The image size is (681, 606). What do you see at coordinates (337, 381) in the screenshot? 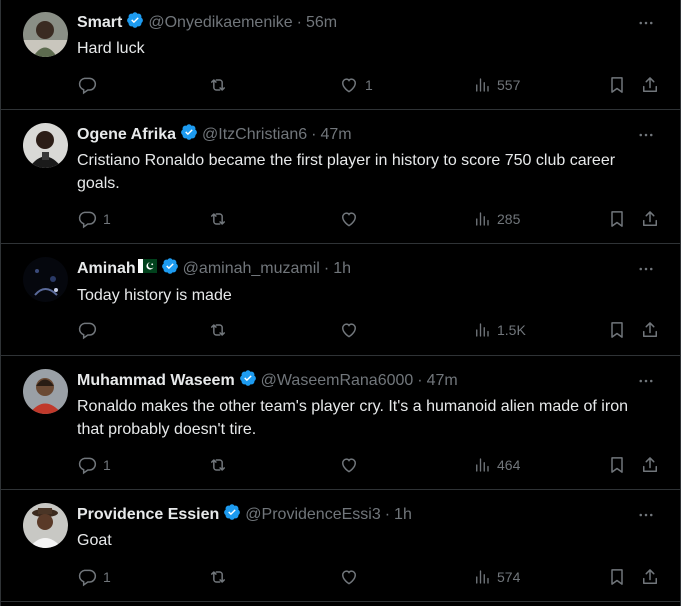
I see `user-handle: @WaseemRana6000` at bounding box center [337, 381].